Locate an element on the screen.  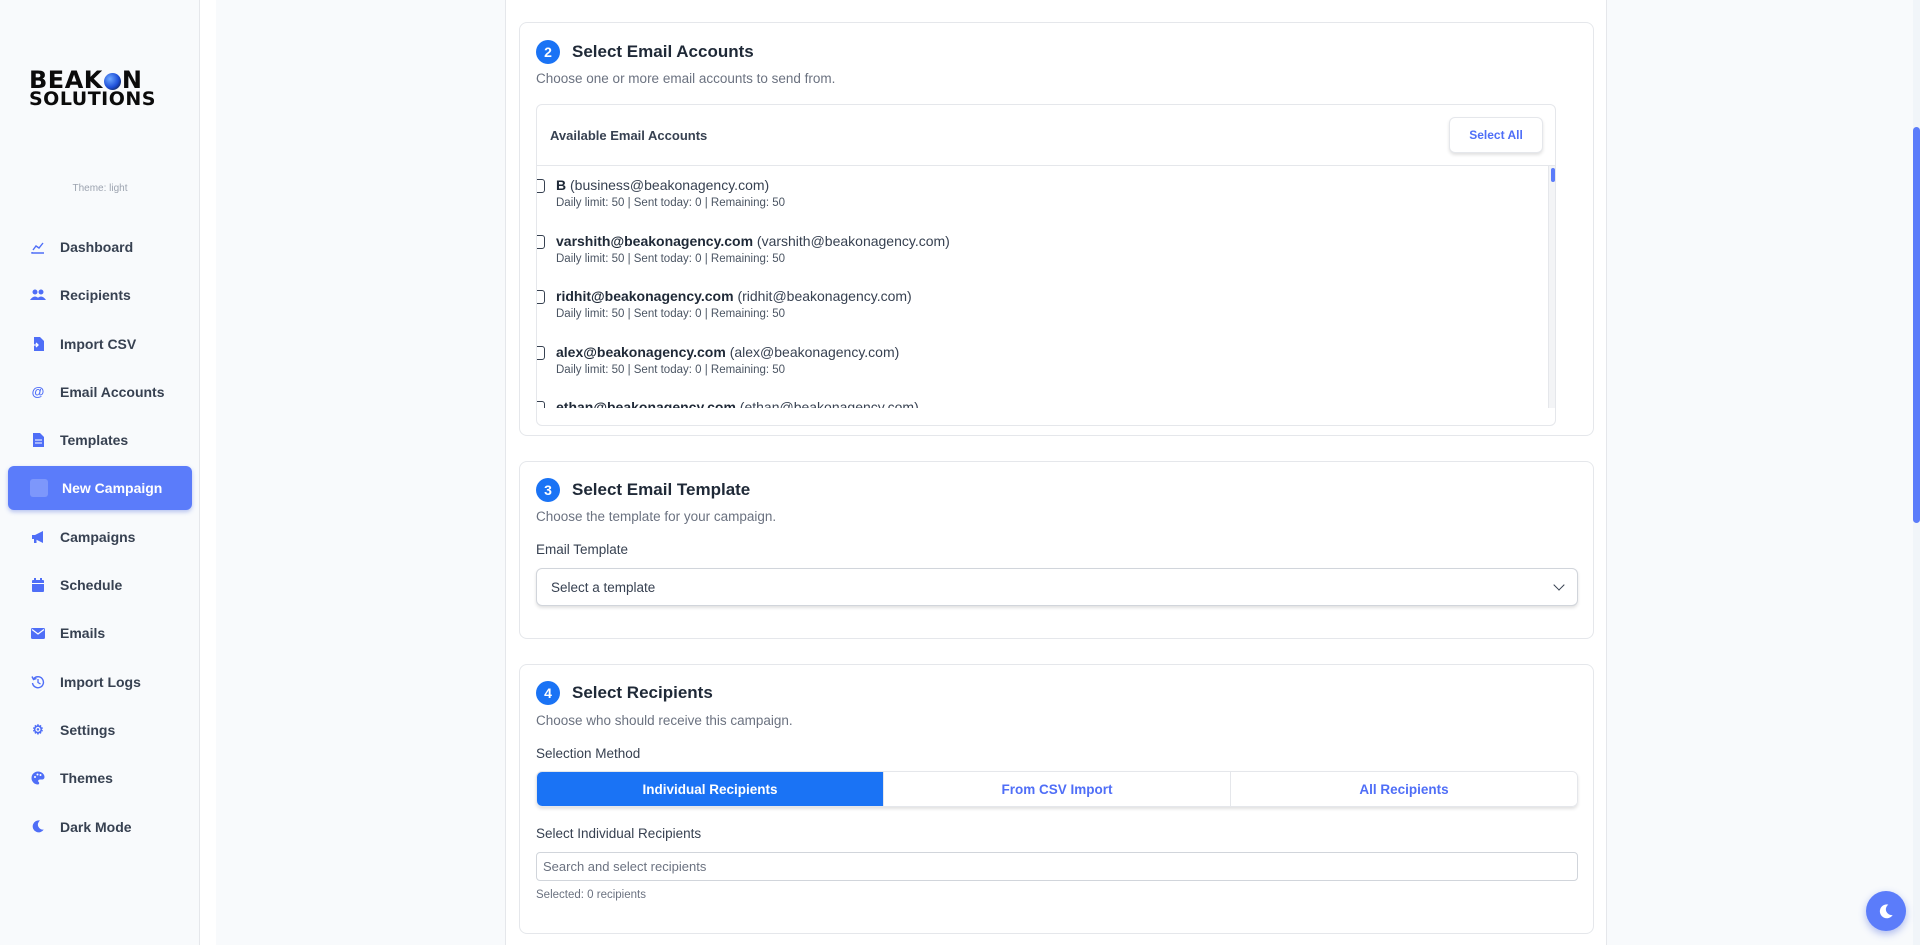
palette-icon is located at coordinates (38, 778).